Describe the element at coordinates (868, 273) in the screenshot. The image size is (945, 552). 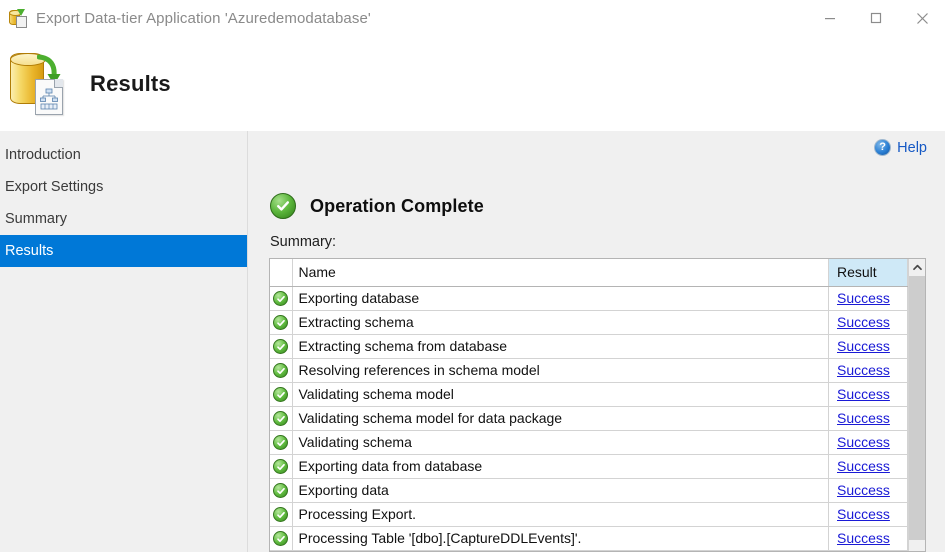
I see `column-header-result: Result` at that location.